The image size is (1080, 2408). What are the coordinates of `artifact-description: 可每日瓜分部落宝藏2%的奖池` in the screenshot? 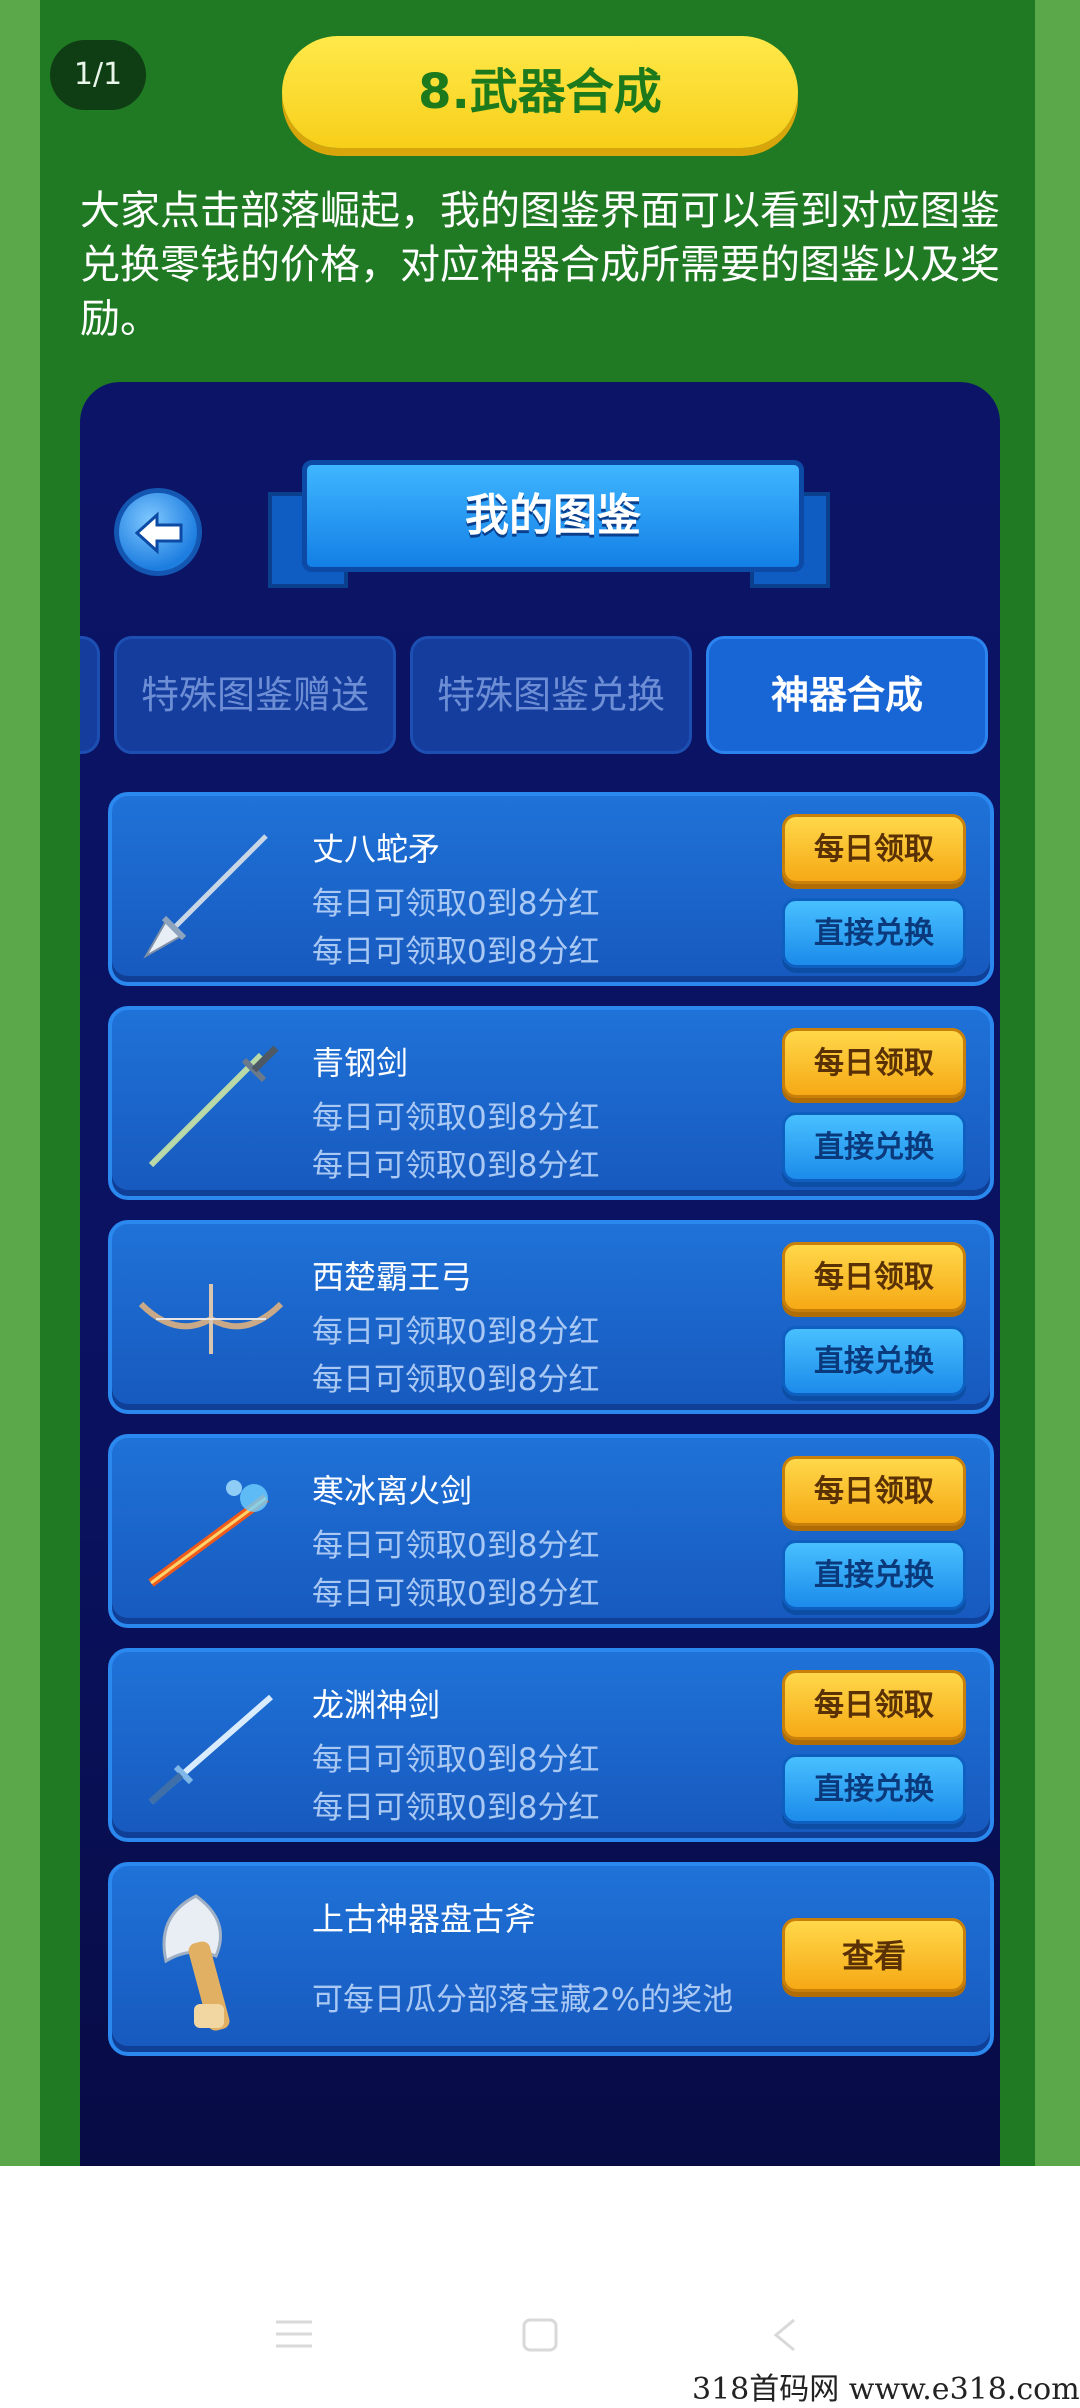 It's located at (523, 2000).